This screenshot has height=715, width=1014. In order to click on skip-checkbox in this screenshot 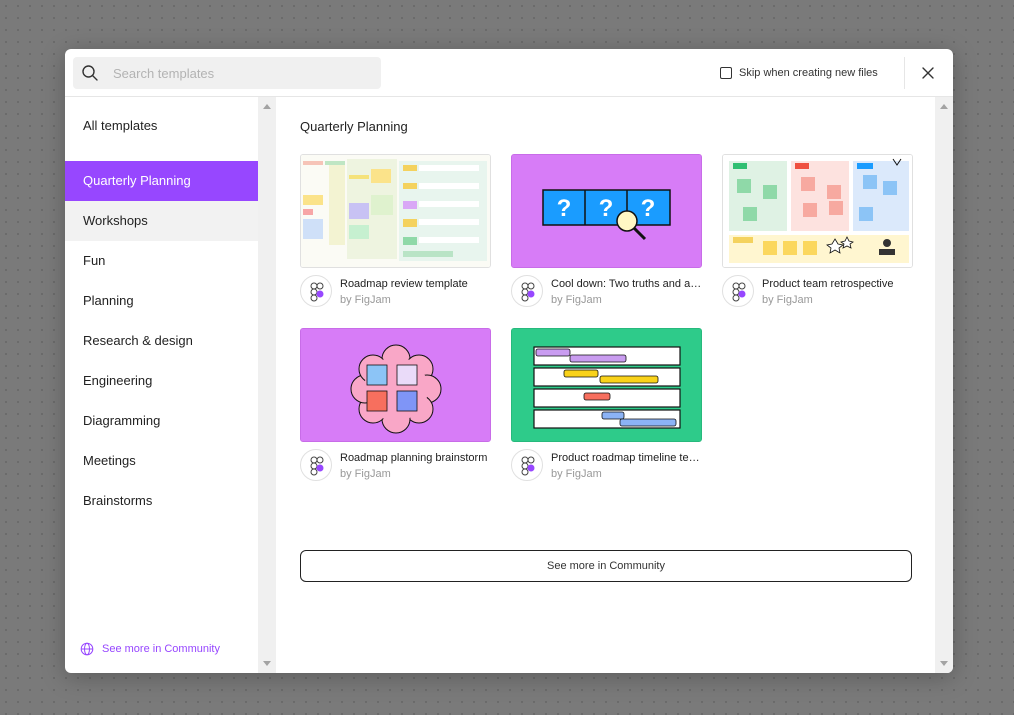, I will do `click(726, 73)`.